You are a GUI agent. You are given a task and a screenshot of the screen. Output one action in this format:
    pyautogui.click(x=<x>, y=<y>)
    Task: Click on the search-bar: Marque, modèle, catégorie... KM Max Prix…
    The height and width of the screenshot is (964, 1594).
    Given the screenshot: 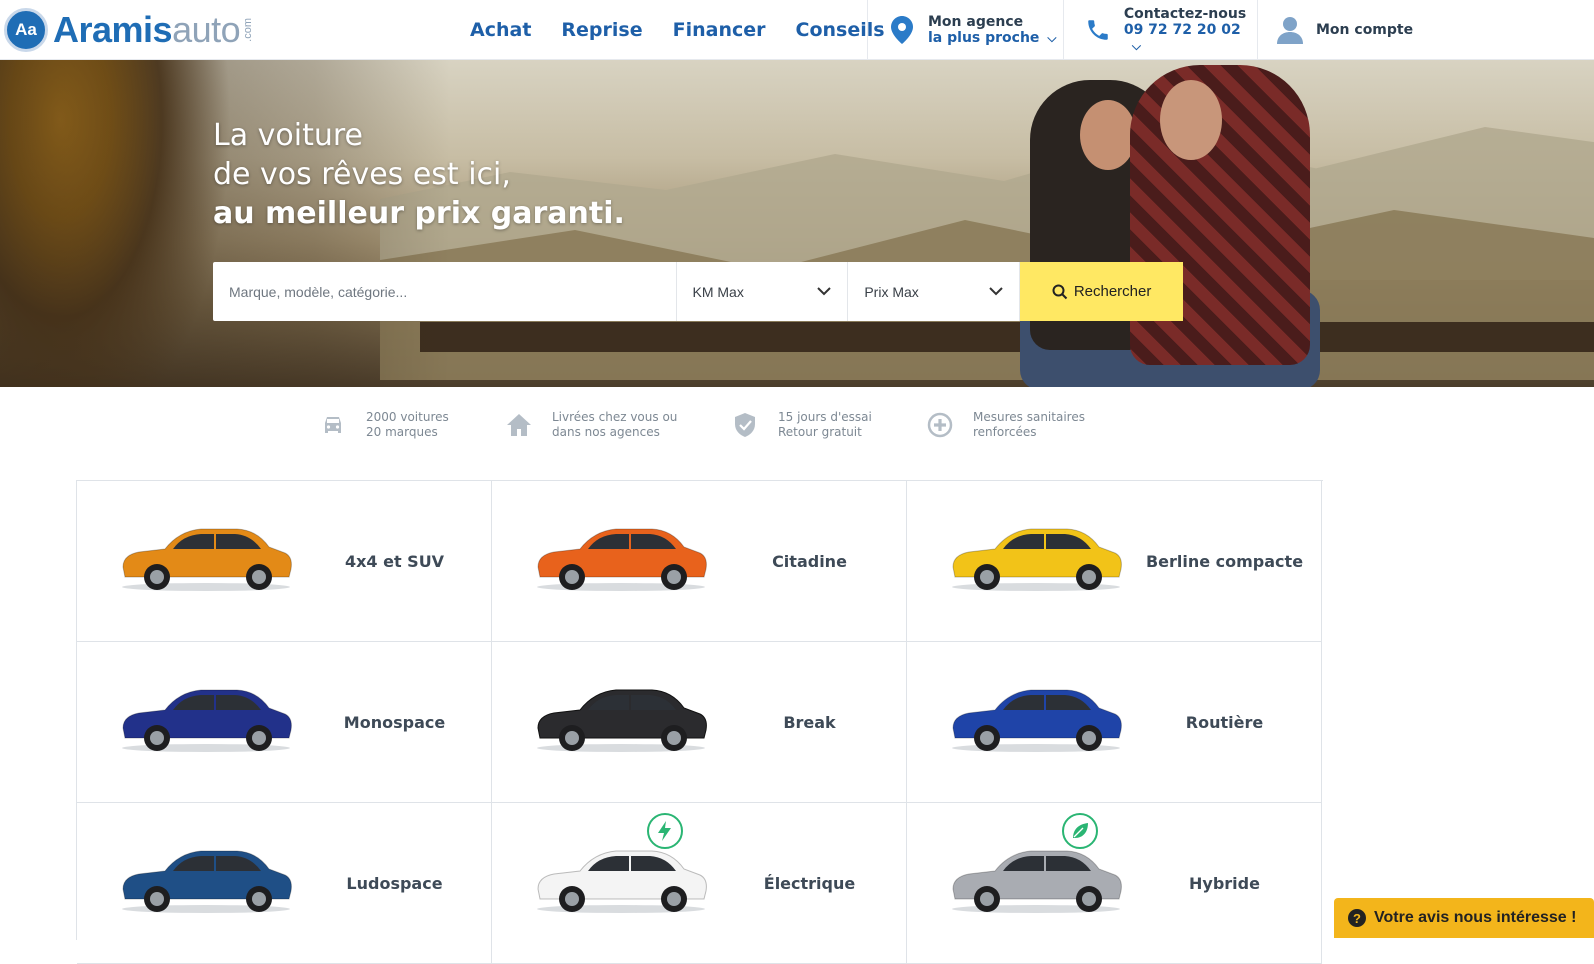 What is the action you would take?
    pyautogui.click(x=698, y=291)
    